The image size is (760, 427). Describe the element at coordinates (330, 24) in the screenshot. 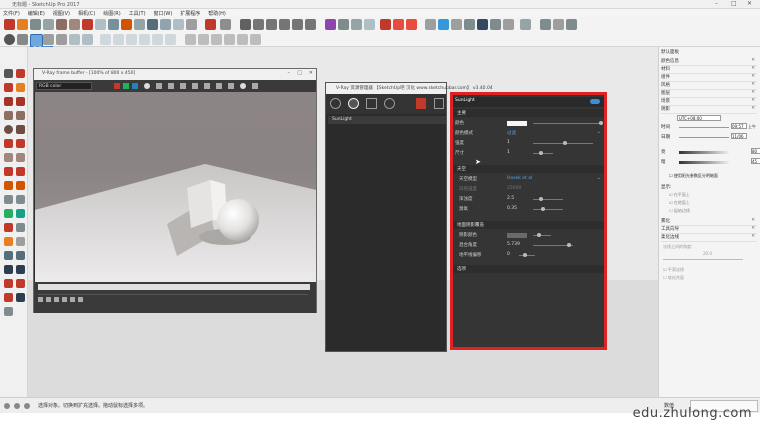

I see `xray-icon` at that location.